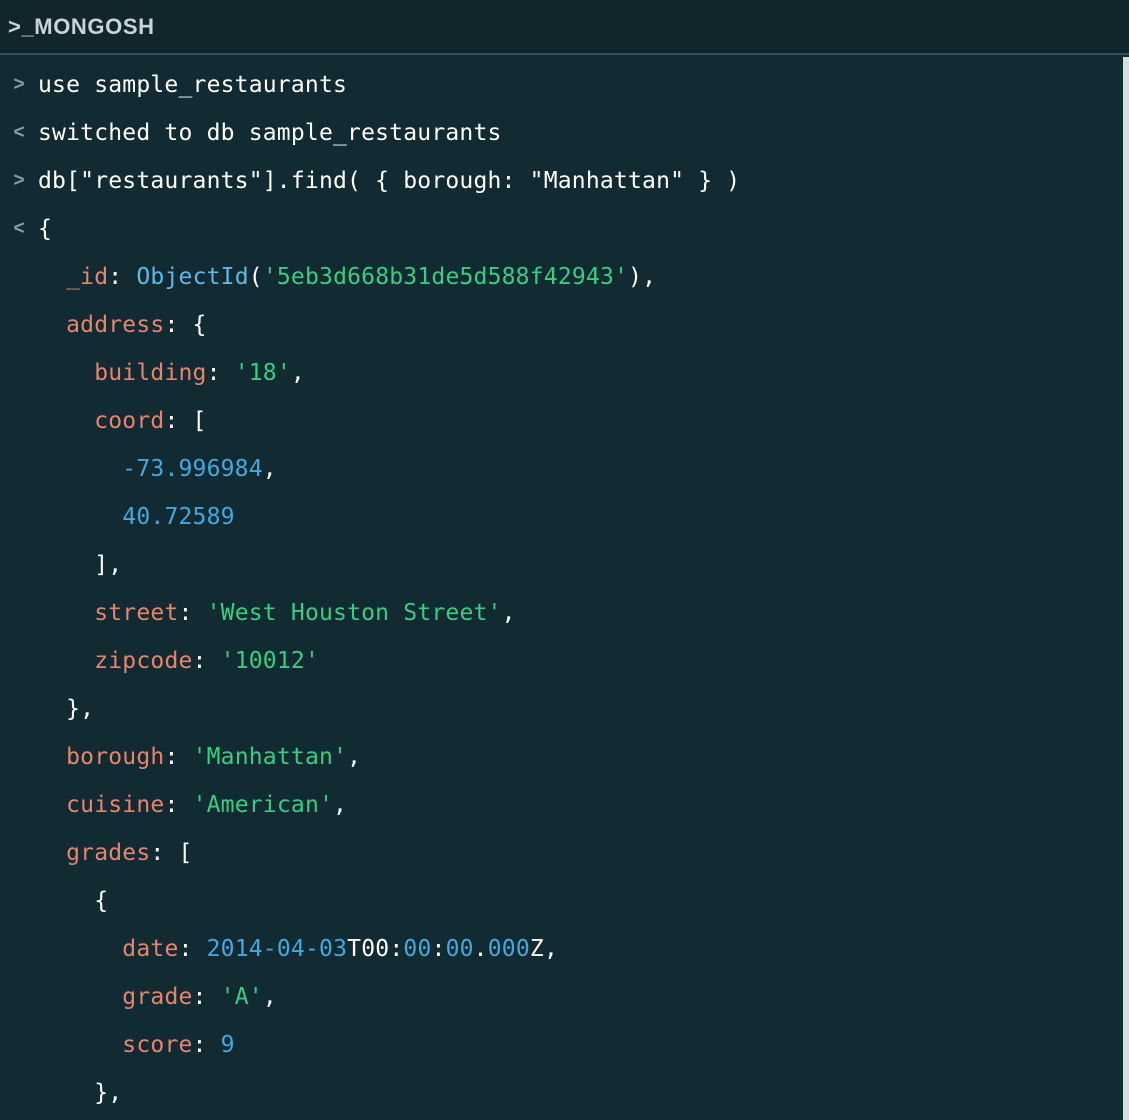 This screenshot has width=1129, height=1120. I want to click on token-punct: ],, so click(108, 565).